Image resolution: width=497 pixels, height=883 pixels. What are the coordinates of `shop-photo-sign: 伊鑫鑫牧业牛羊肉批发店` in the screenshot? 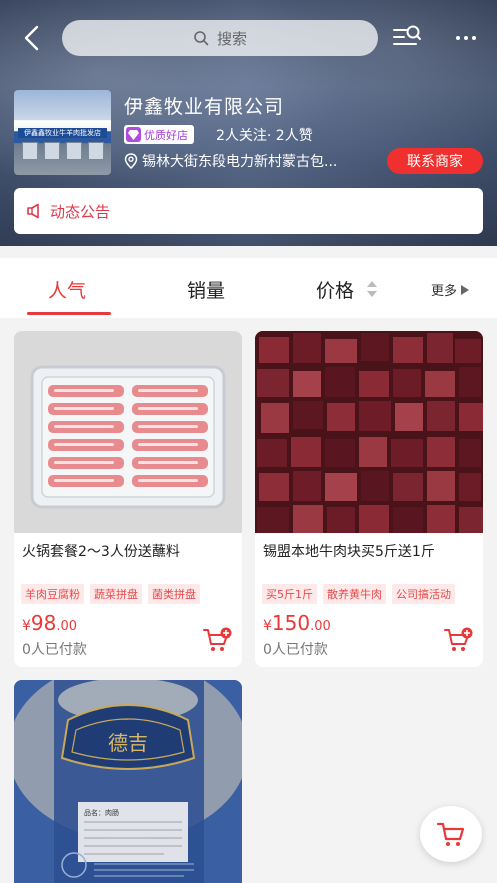 It's located at (62, 133).